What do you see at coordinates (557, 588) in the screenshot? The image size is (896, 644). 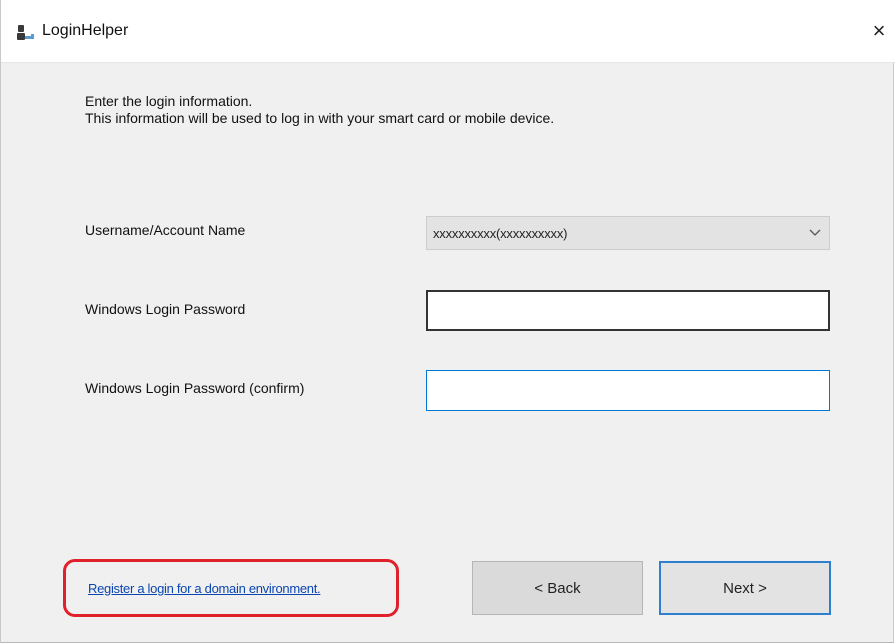 I see `back-button: < Back` at bounding box center [557, 588].